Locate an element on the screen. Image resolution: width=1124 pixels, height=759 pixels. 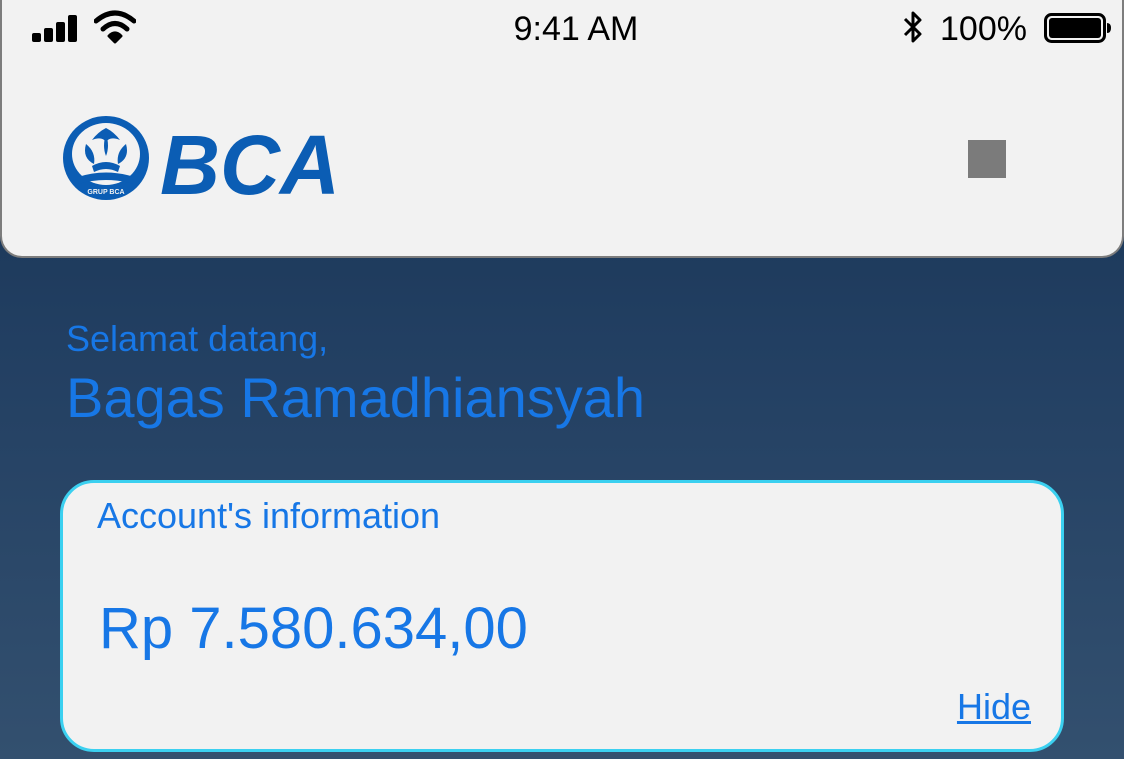
battery-icon is located at coordinates (1077, 28).